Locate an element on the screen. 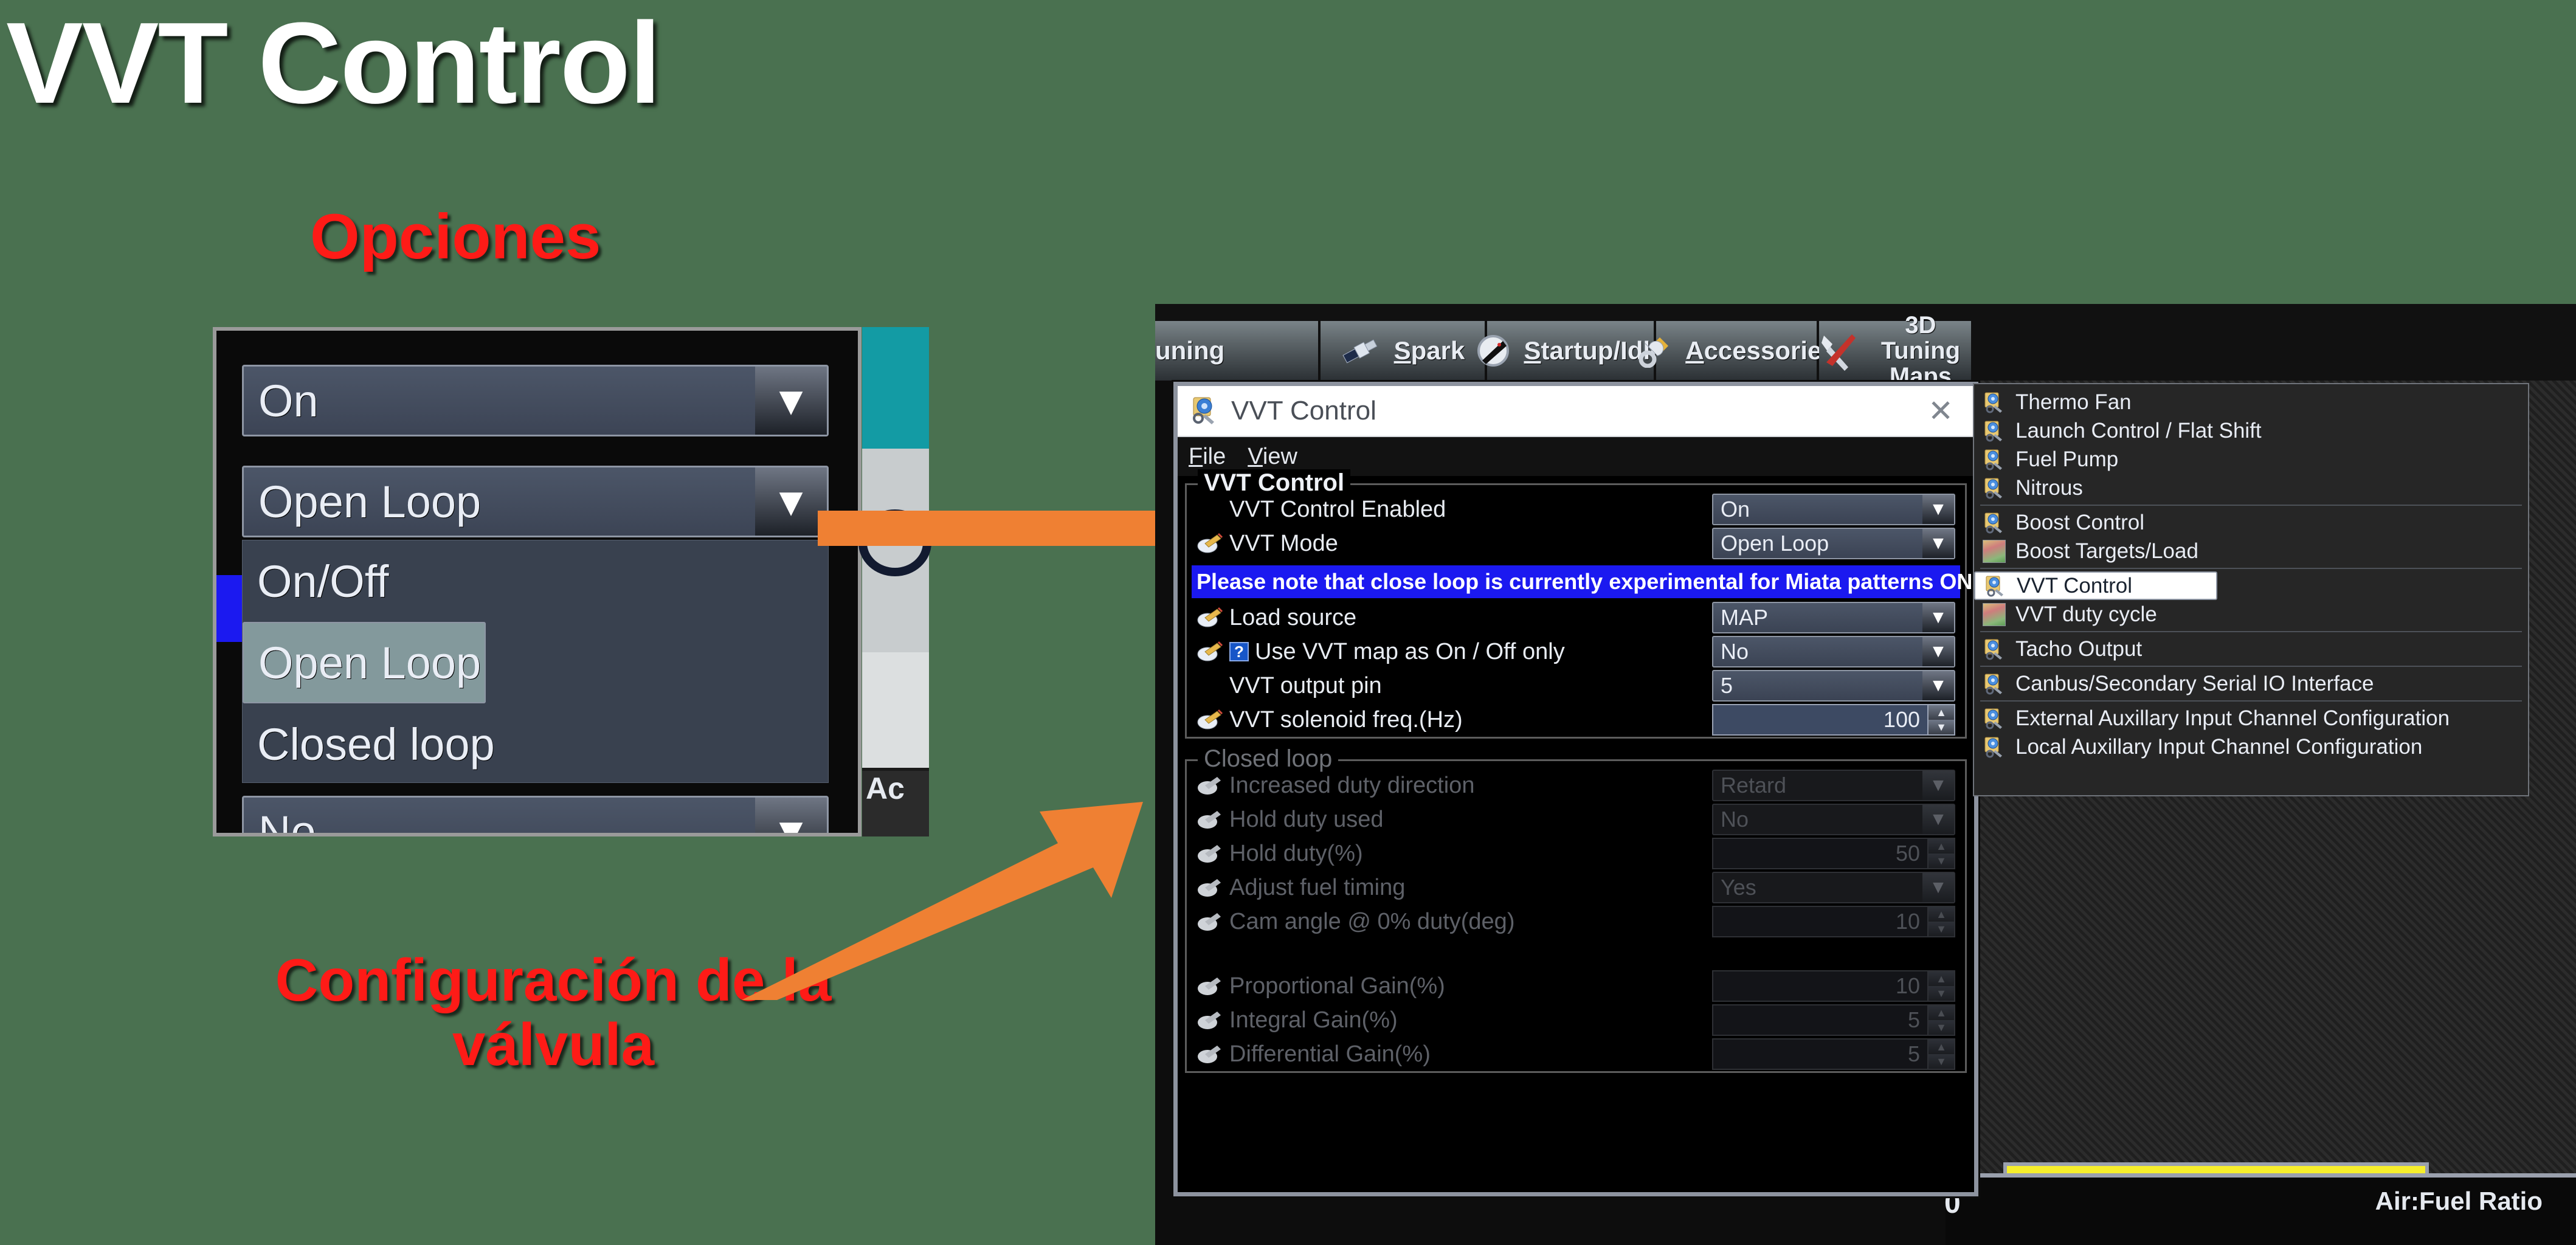 This screenshot has width=2576, height=1245. vvt-mode-combo-zoom: Open Loop ▼ is located at coordinates (535, 502).